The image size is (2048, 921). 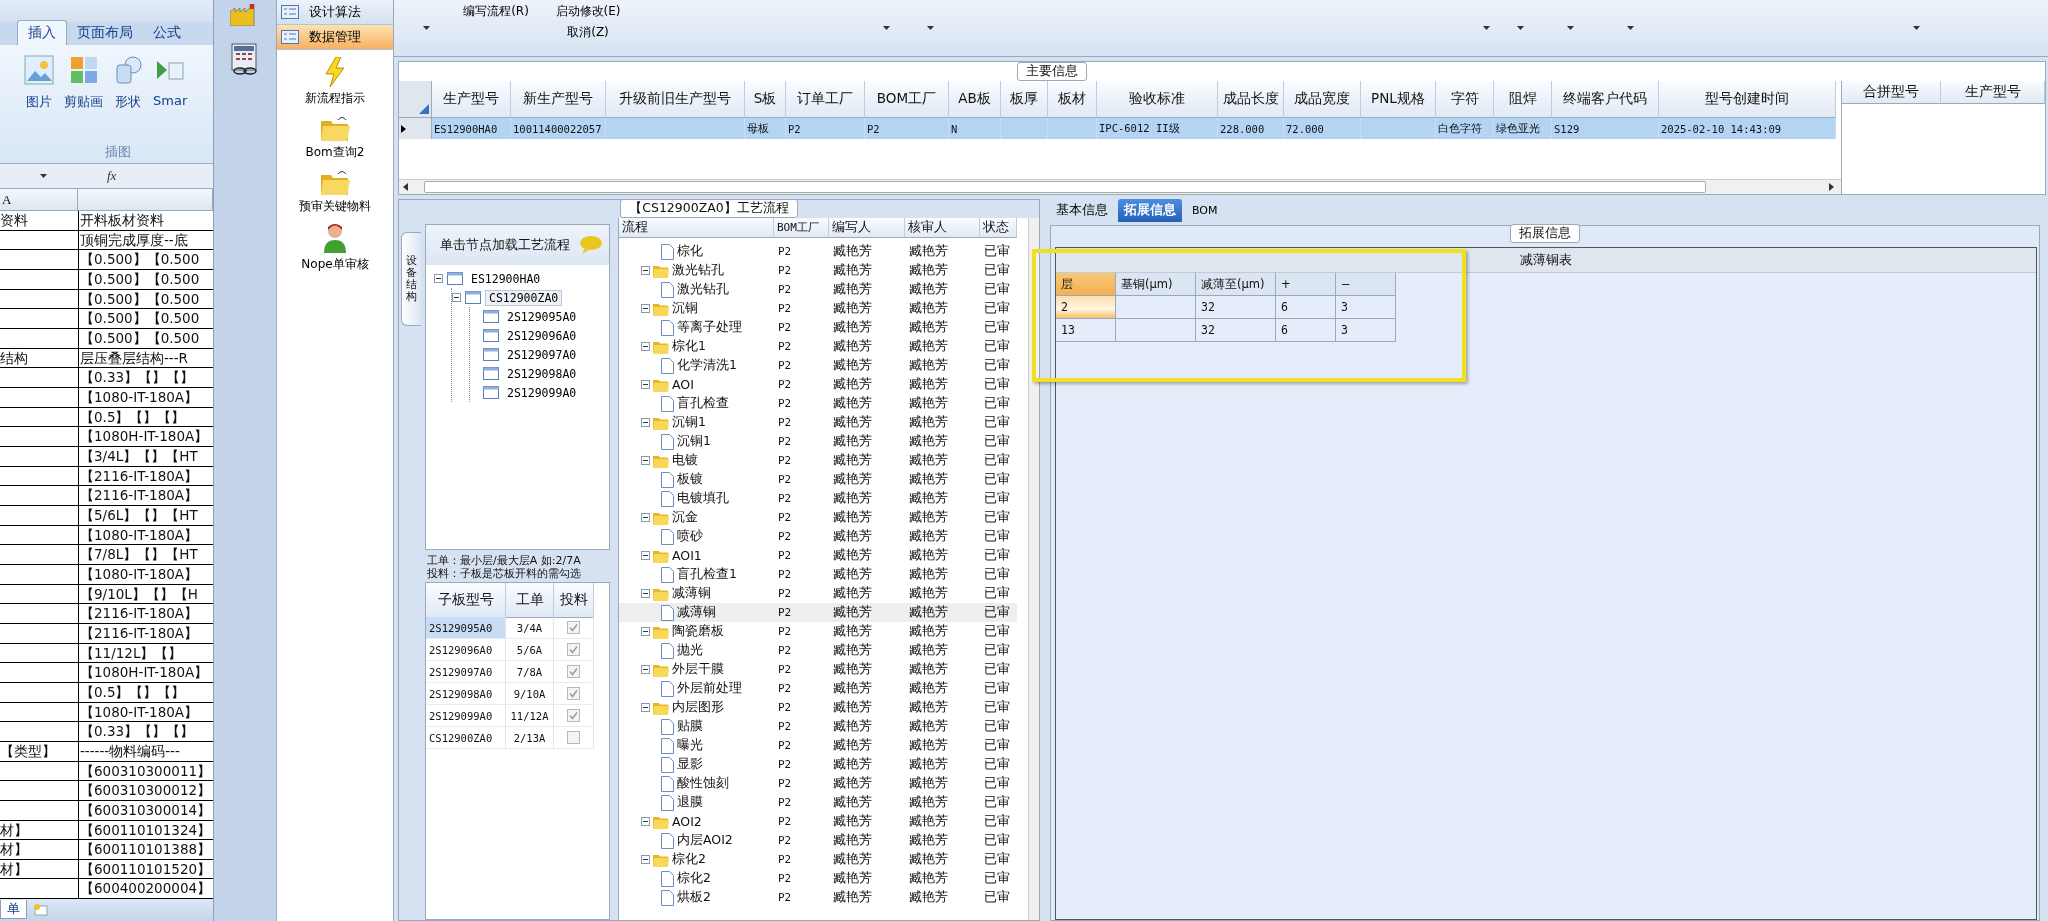 What do you see at coordinates (1086, 284) in the screenshot?
I see `column-header: 层` at bounding box center [1086, 284].